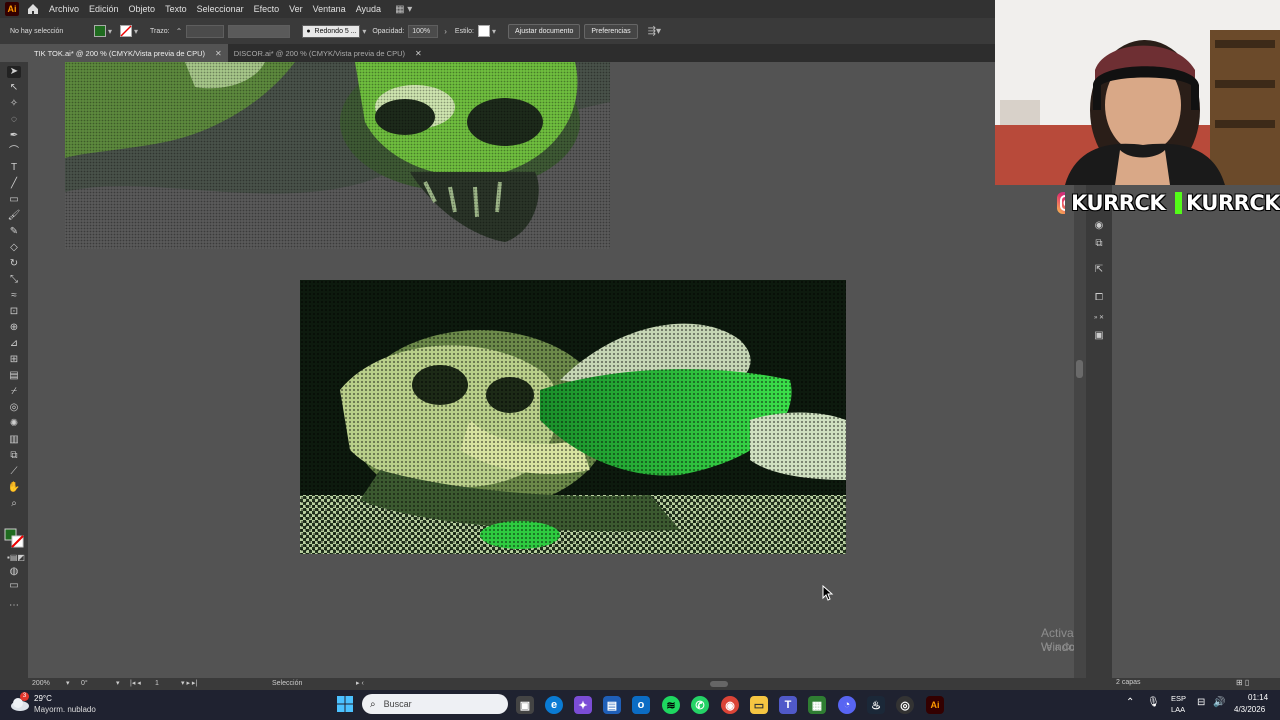  I want to click on weather-desc: Mayorm. nublado, so click(65, 709).